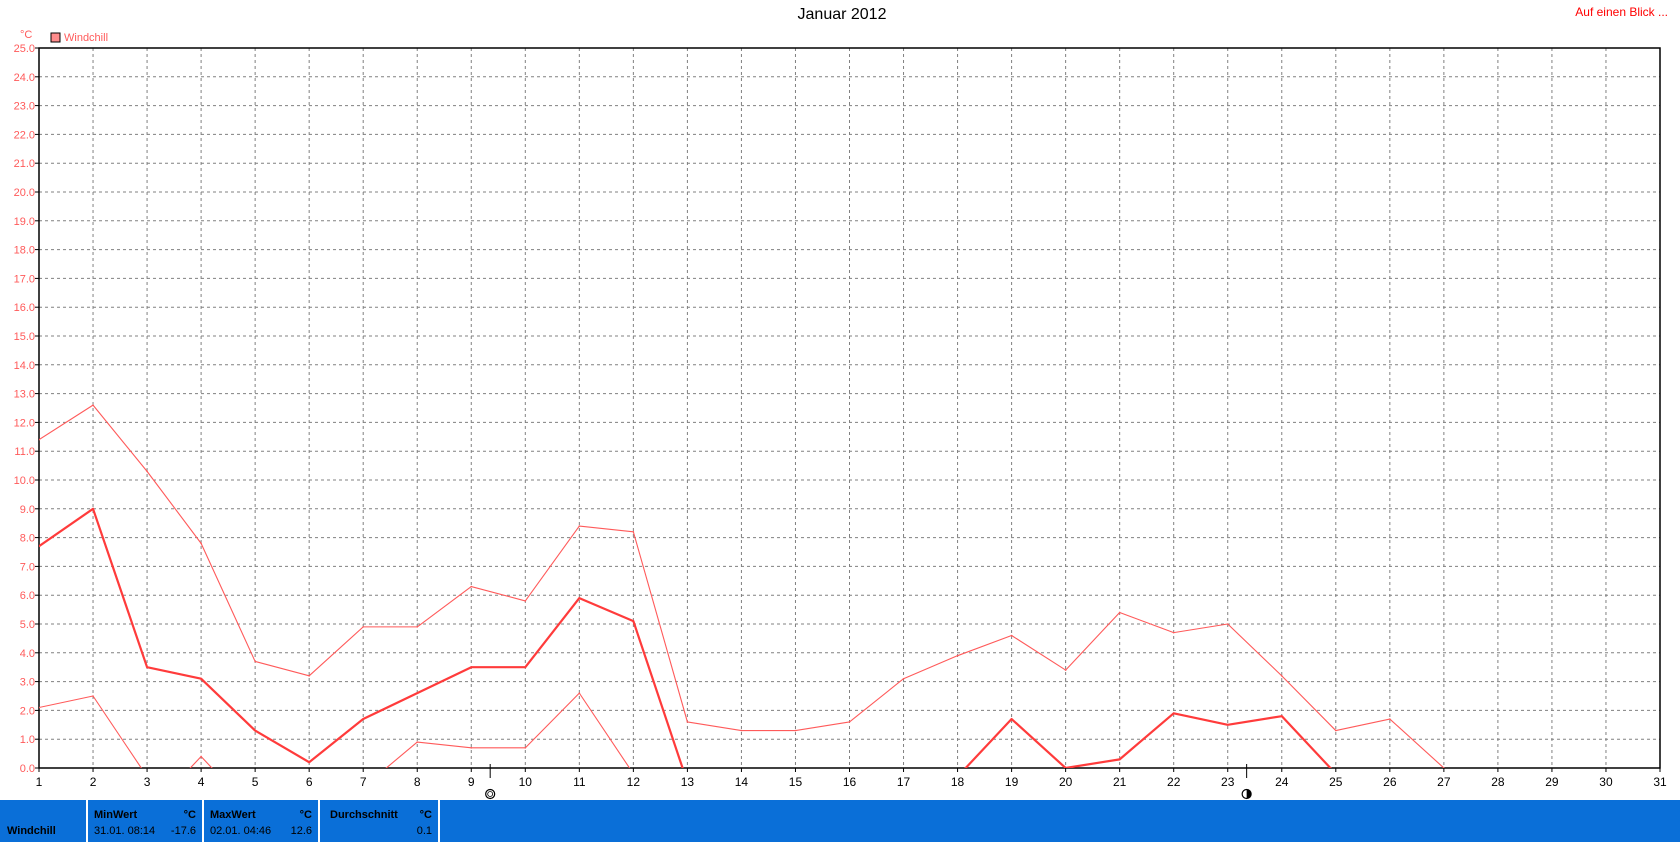 This screenshot has width=1680, height=842. Describe the element at coordinates (305, 815) in the screenshot. I see `max-unit: °C` at that location.